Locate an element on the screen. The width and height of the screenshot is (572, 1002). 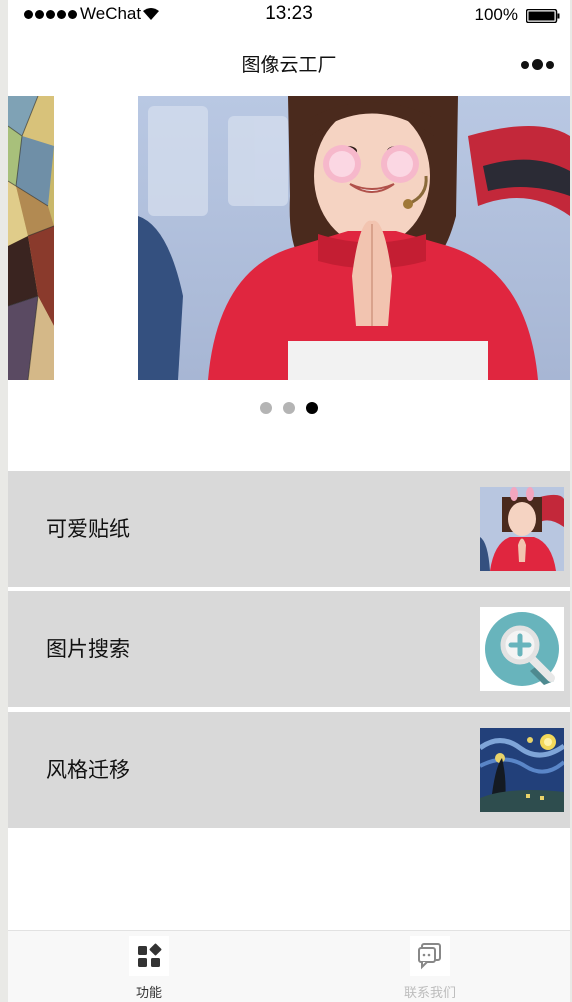
sticker-photo-thumb is located at coordinates (522, 529).